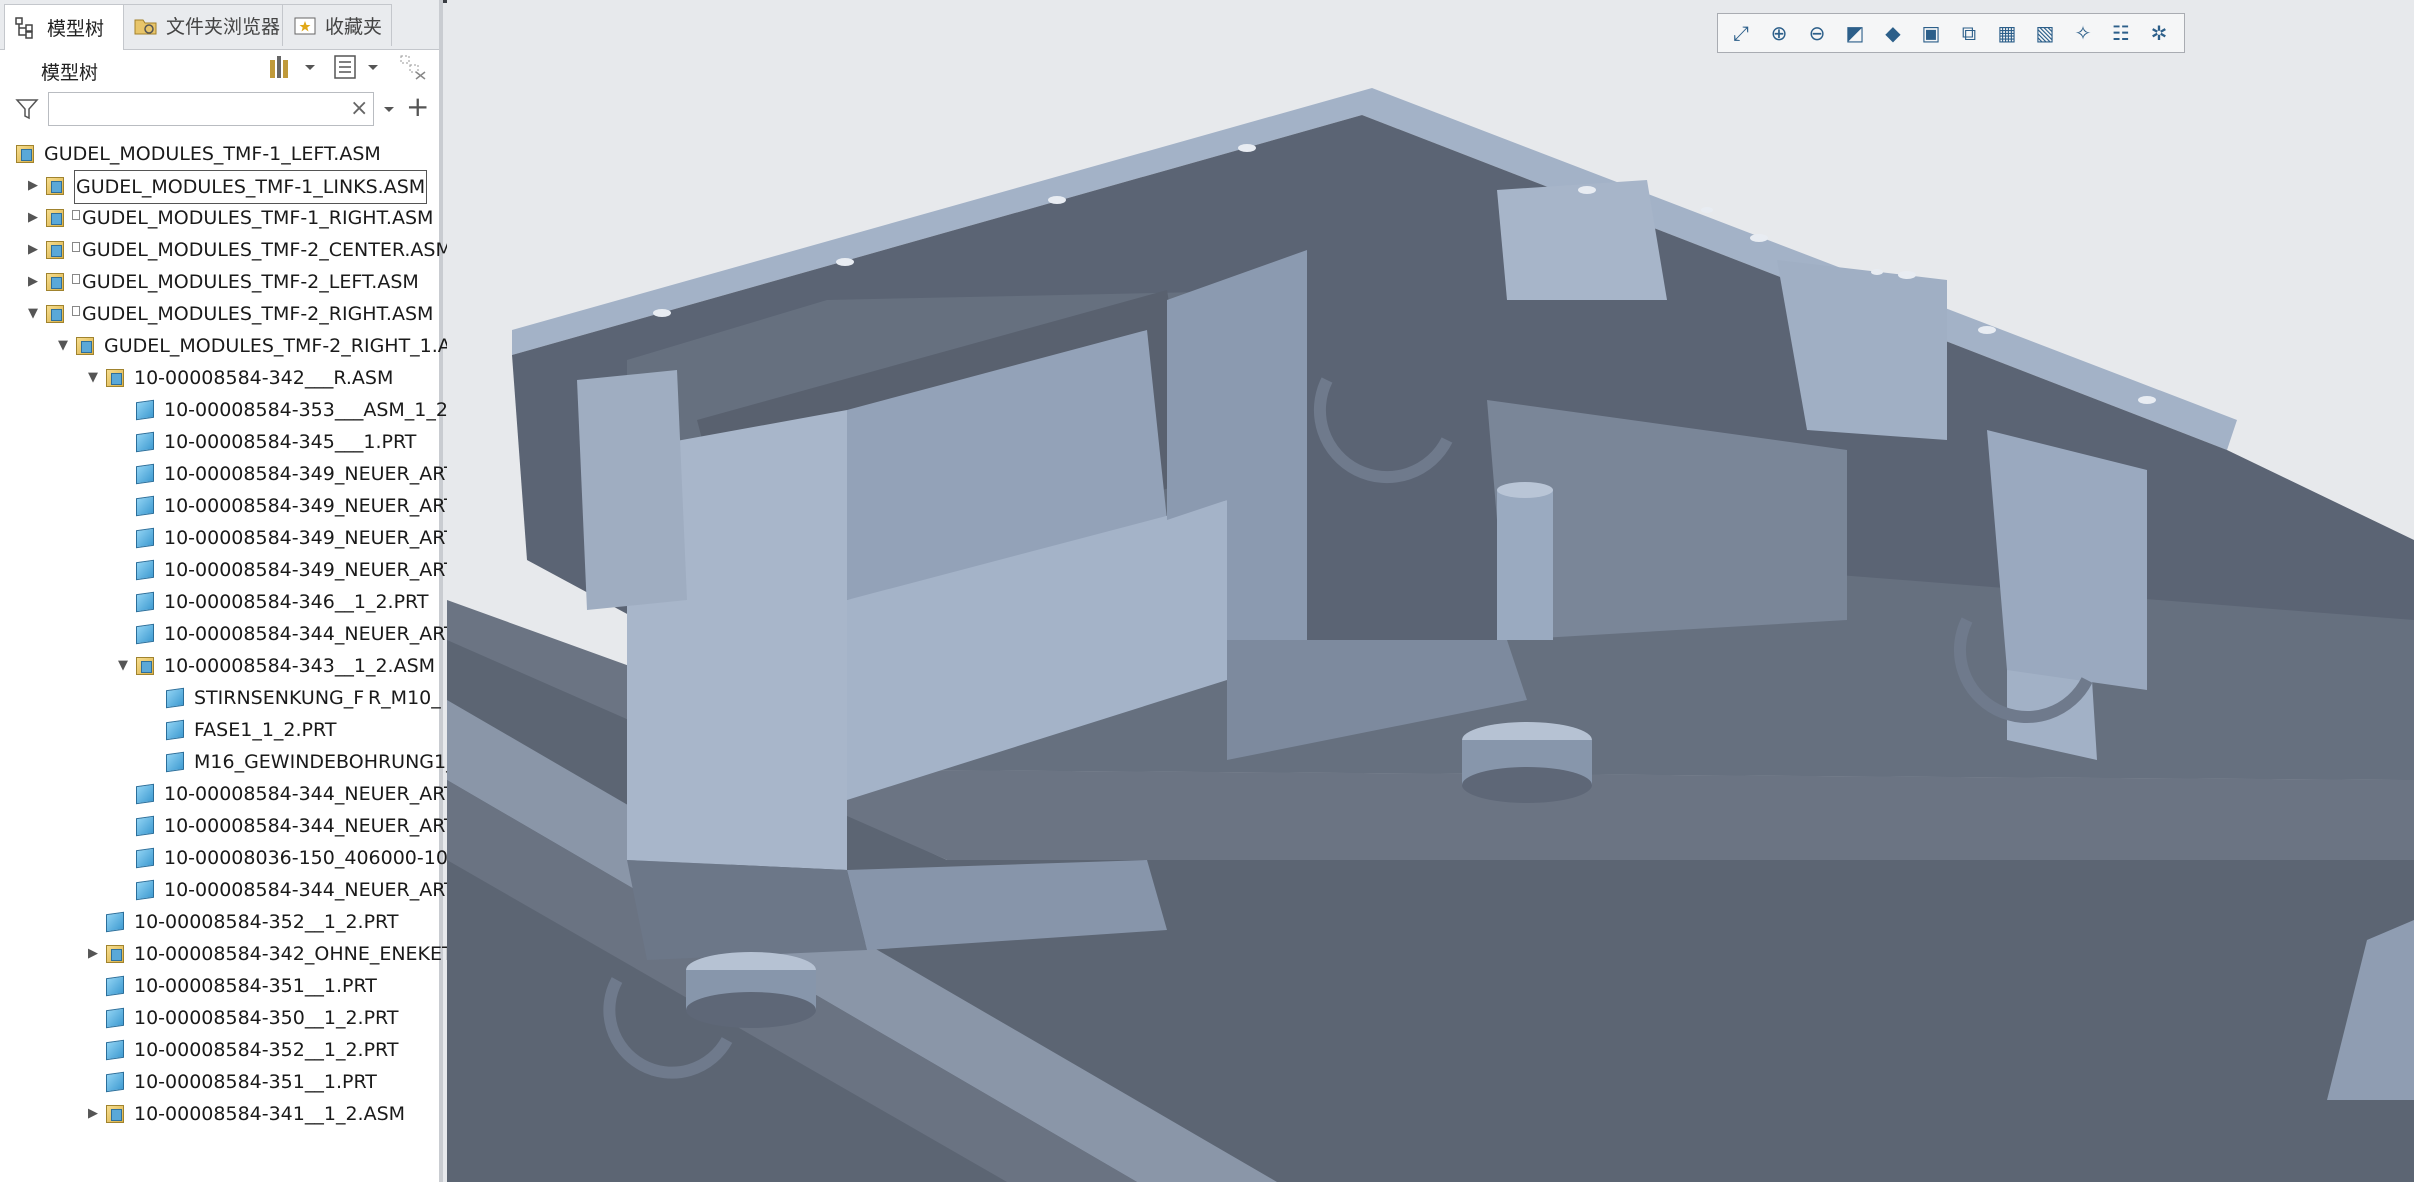  I want to click on saved-orientations-icon: ⧉, so click(1969, 33).